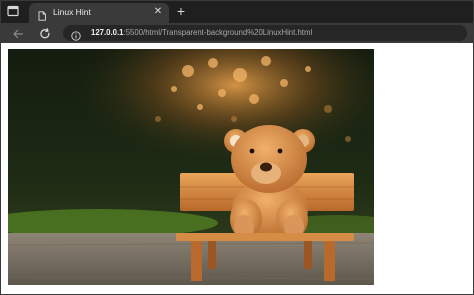 The height and width of the screenshot is (295, 474). I want to click on url-host: 127.0.0.1, so click(107, 32).